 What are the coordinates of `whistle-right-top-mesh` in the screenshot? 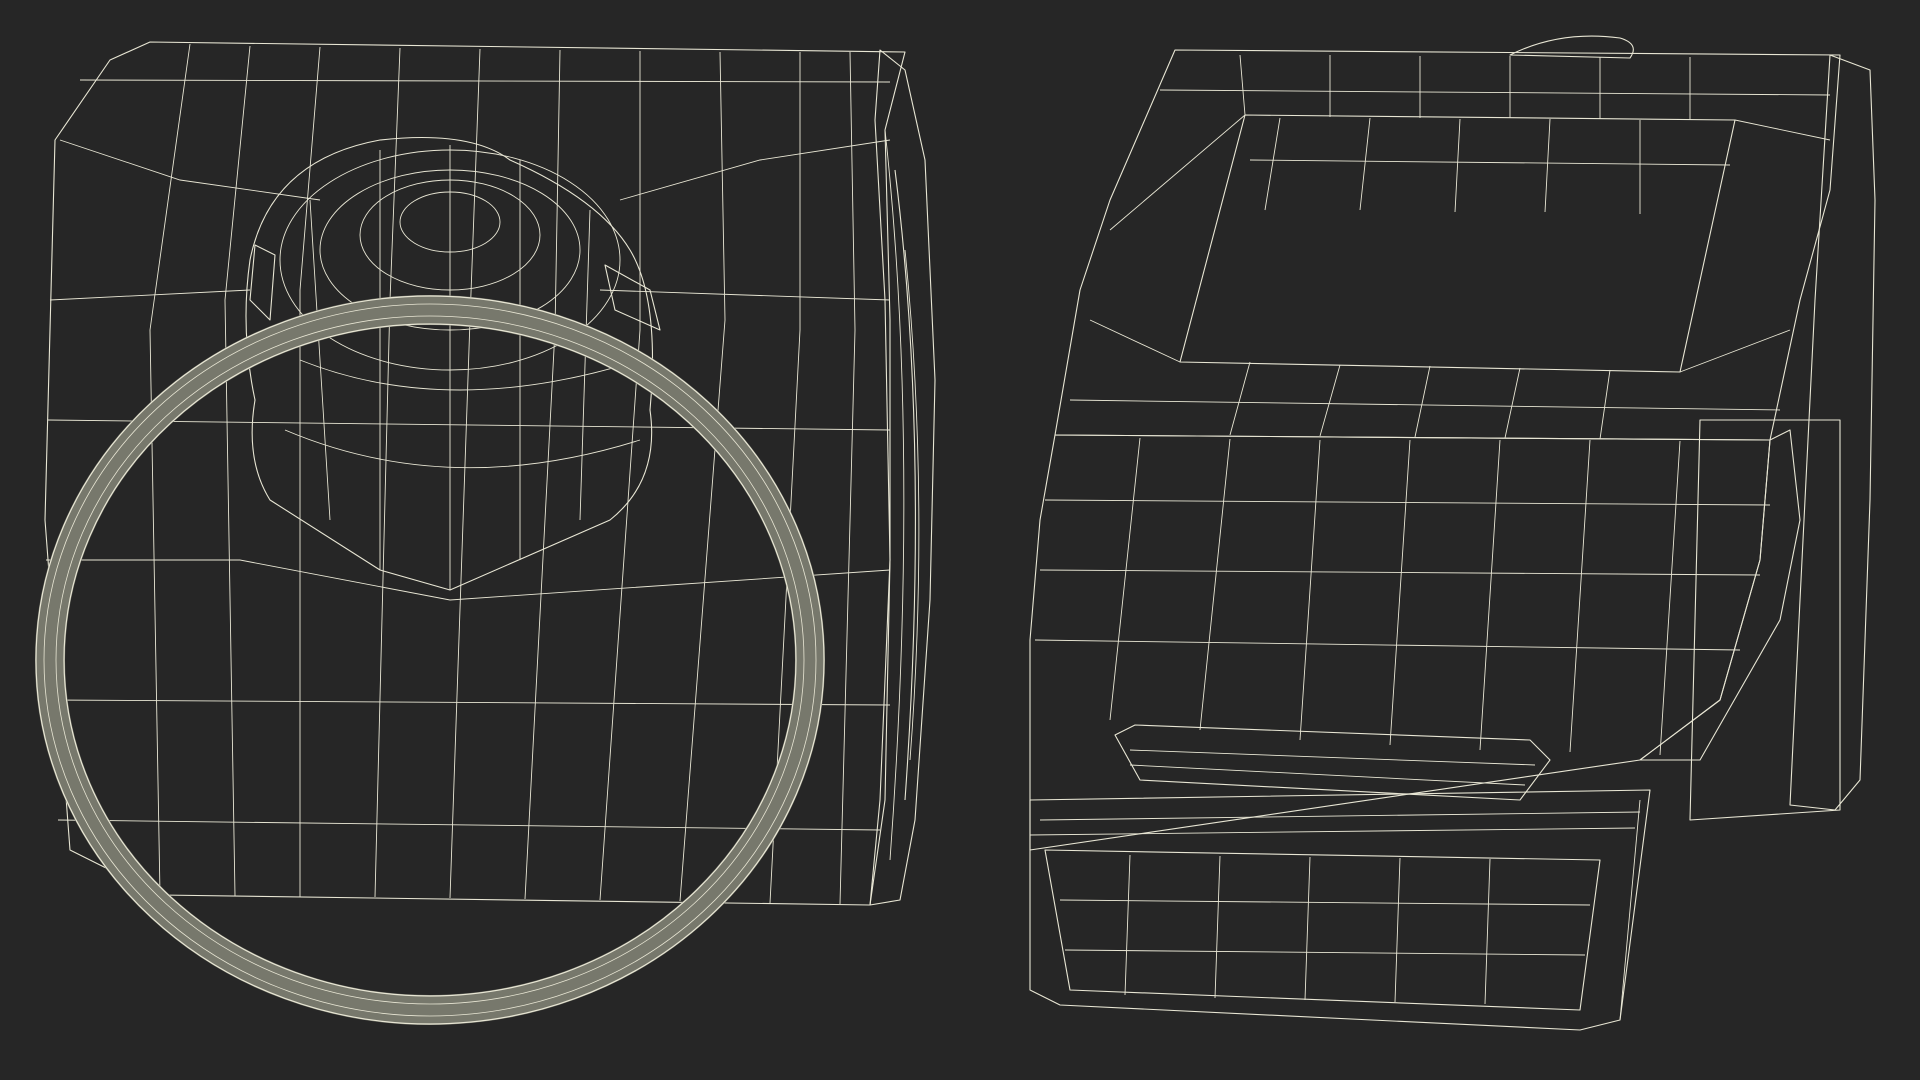 It's located at (1450, 247).